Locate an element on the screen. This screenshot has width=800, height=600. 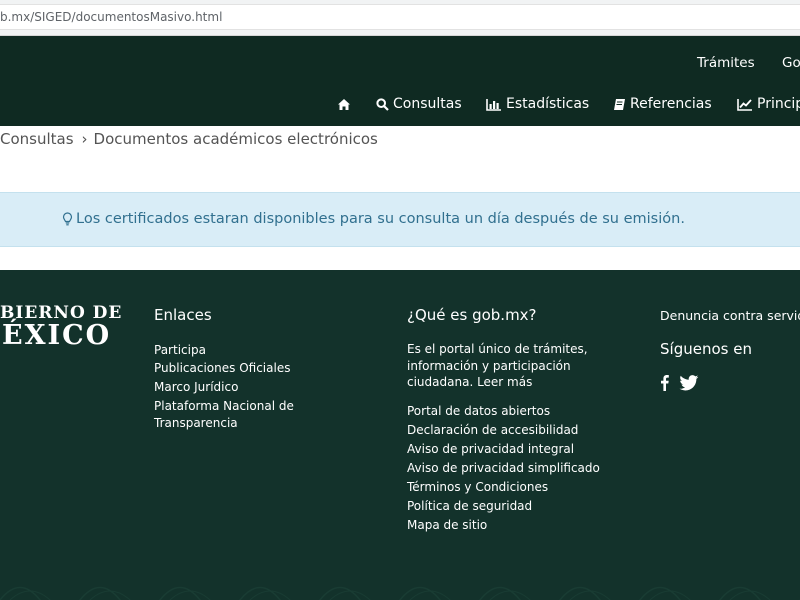
link-mapa-sitio: Mapa de sitio is located at coordinates (447, 525).